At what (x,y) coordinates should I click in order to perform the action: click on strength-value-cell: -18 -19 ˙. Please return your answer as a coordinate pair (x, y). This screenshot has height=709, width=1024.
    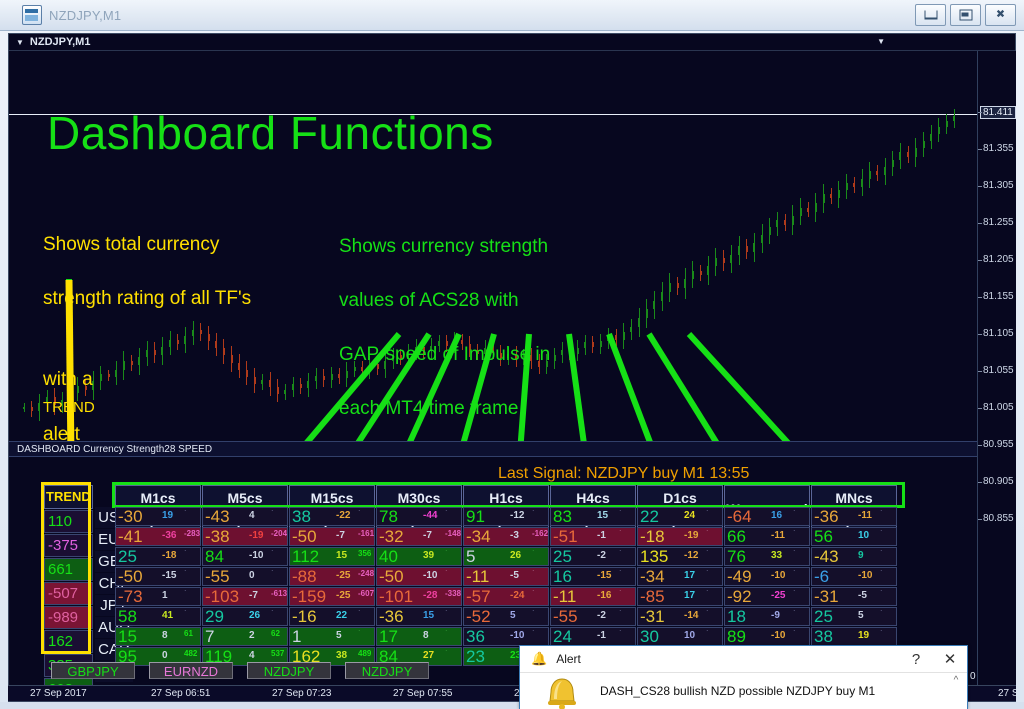
    Looking at the image, I should click on (680, 536).